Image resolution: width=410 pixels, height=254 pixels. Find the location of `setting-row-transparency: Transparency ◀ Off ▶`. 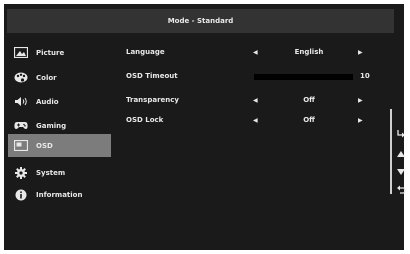

setting-row-transparency: Transparency ◀ Off ▶ is located at coordinates (256, 102).